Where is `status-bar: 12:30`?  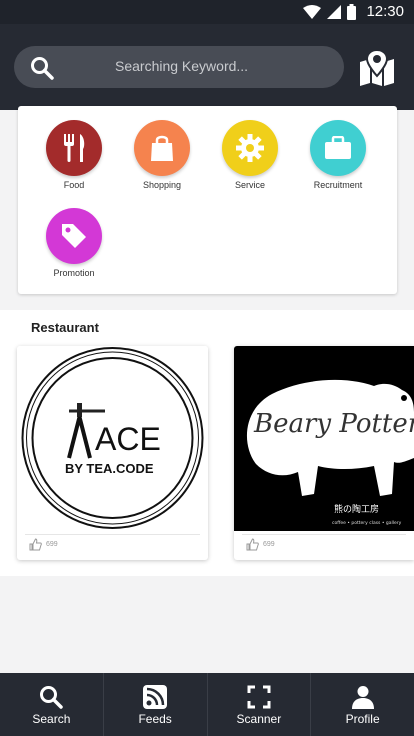
status-bar: 12:30 is located at coordinates (207, 12).